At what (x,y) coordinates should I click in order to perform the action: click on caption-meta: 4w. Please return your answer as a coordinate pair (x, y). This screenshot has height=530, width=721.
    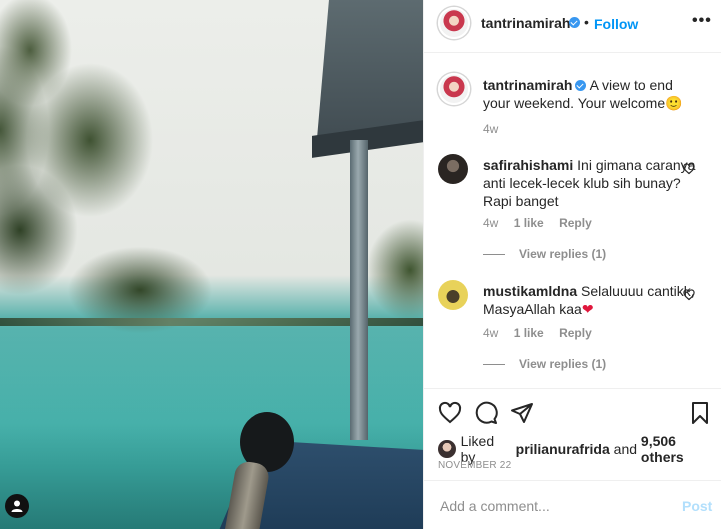
    Looking at the image, I should click on (496, 129).